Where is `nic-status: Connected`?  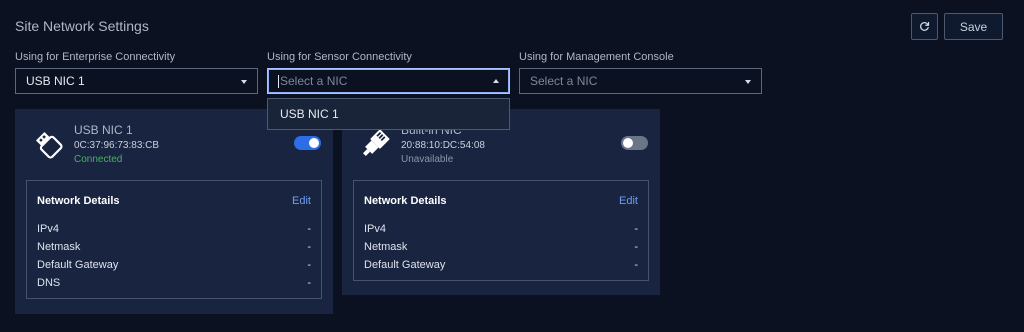 nic-status: Connected is located at coordinates (98, 159).